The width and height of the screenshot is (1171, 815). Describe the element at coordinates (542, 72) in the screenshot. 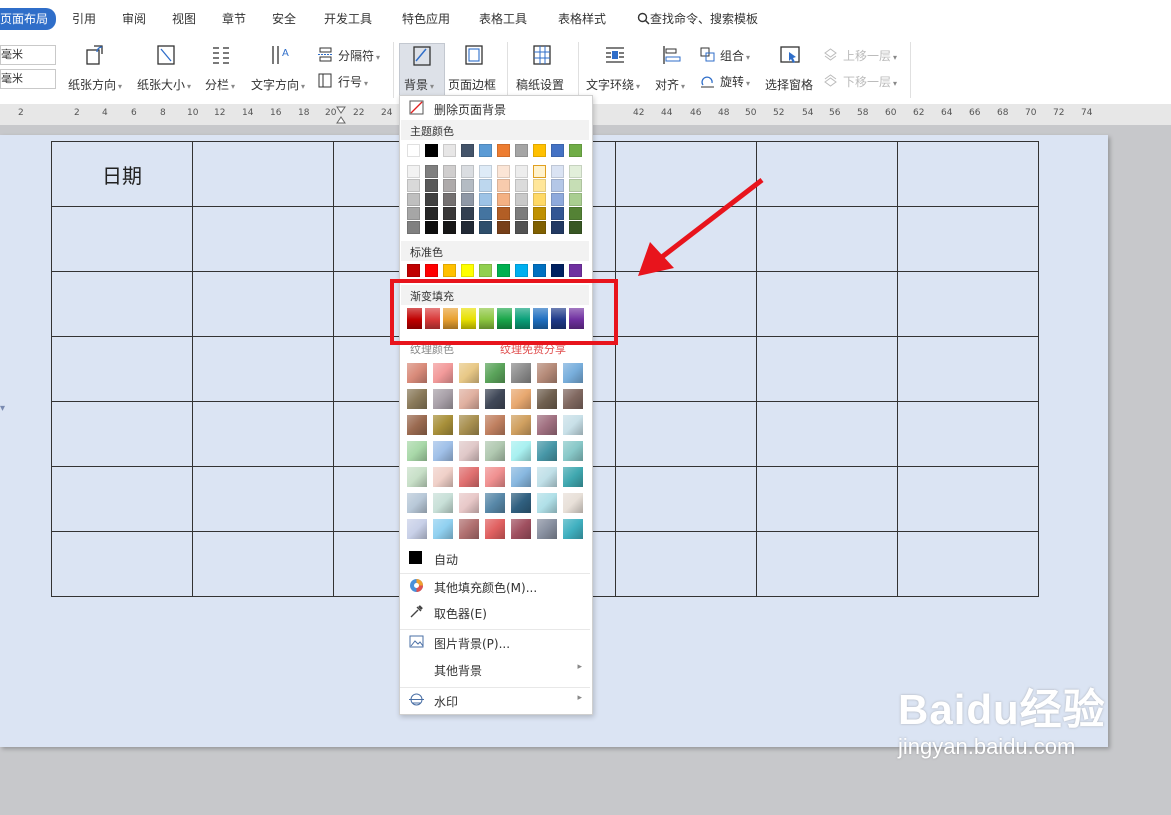

I see `manuscript-button: 稿纸设置` at that location.